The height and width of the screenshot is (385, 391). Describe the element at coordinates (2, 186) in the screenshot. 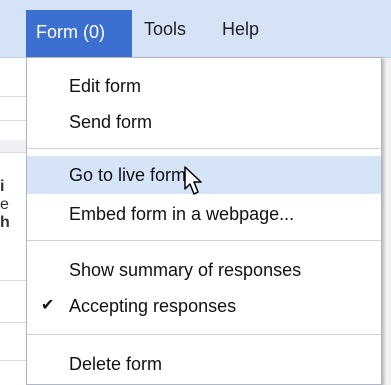

I see `bg-text-fragment: i` at that location.